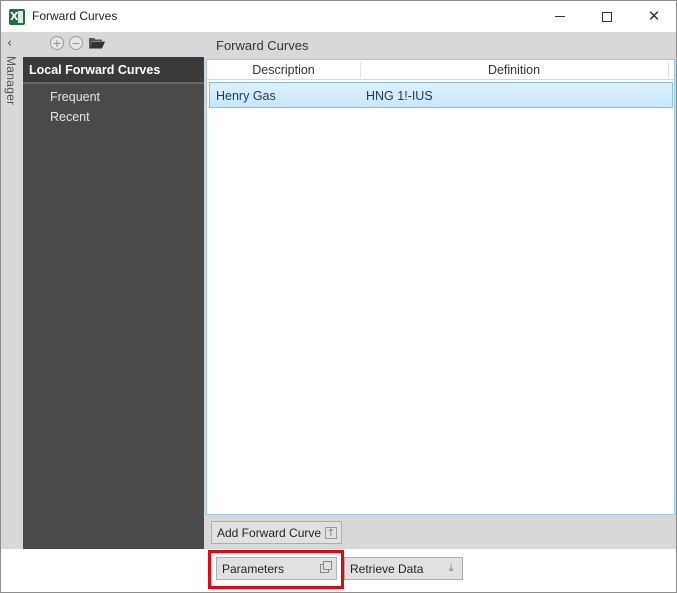 This screenshot has width=677, height=593. I want to click on parameters-button: Parameters, so click(276, 568).